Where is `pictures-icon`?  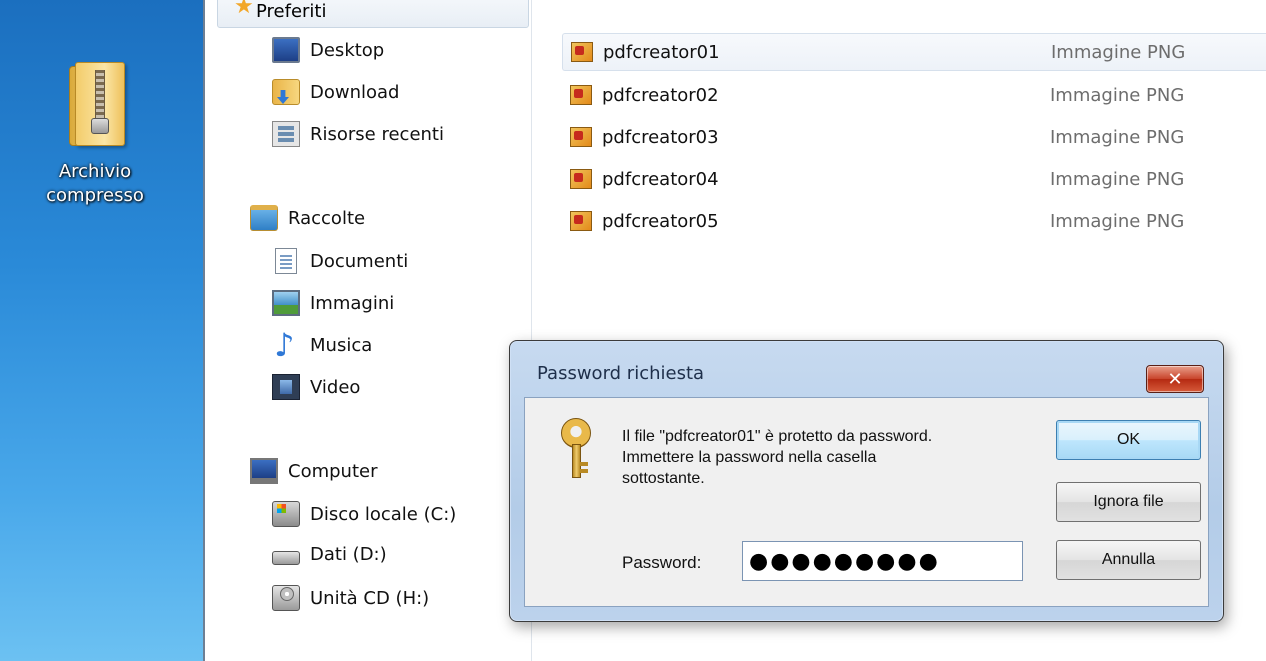
pictures-icon is located at coordinates (286, 303).